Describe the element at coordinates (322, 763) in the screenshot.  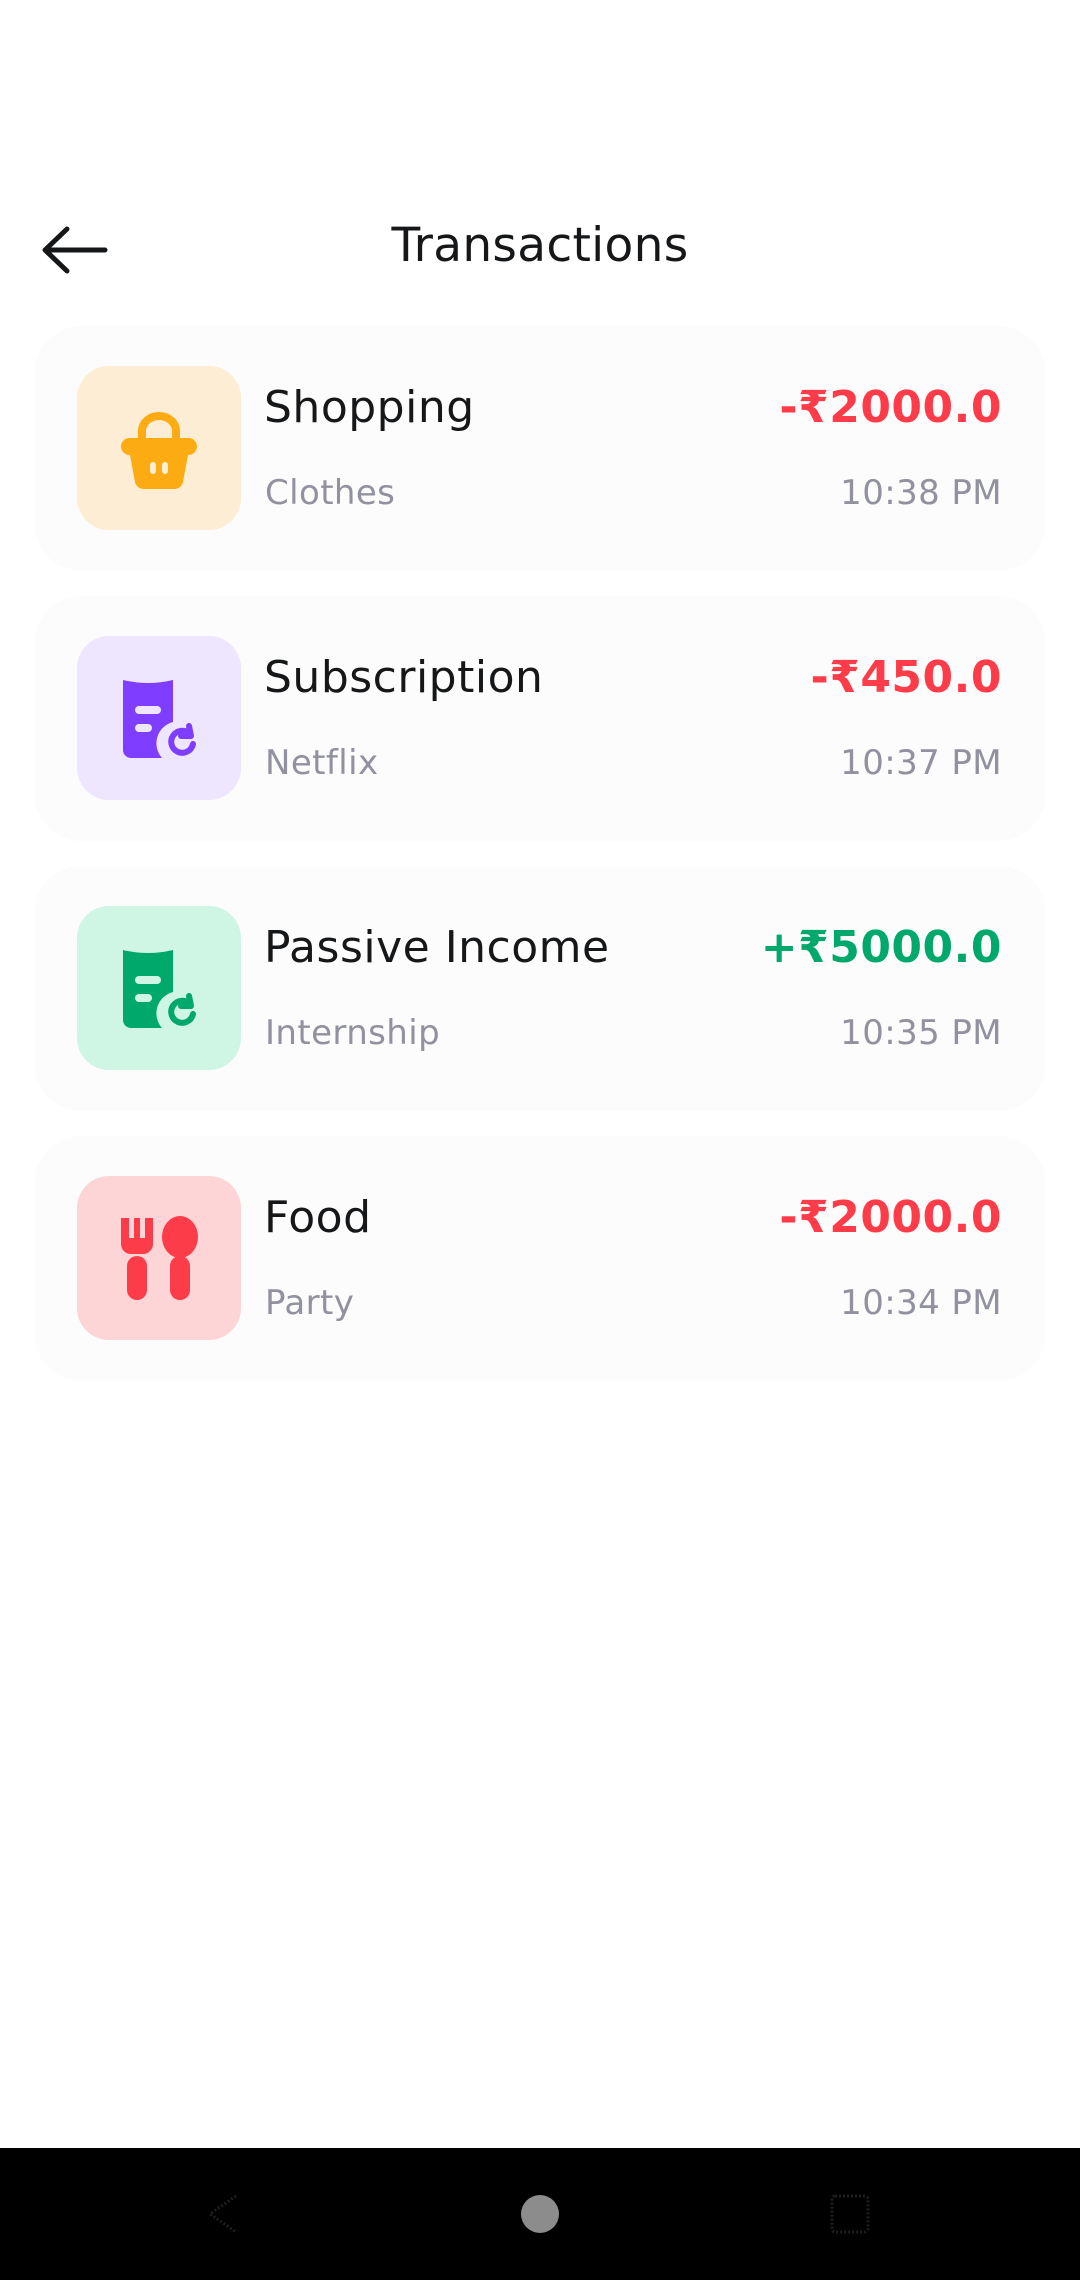
I see `transaction-description: Netflix` at that location.